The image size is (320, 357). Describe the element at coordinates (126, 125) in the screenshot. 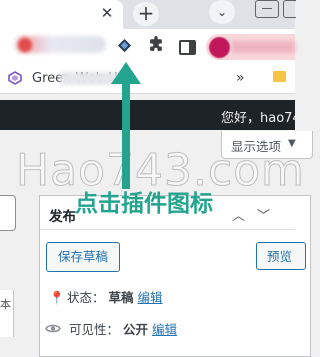

I see `annotation-arrow-icon` at that location.